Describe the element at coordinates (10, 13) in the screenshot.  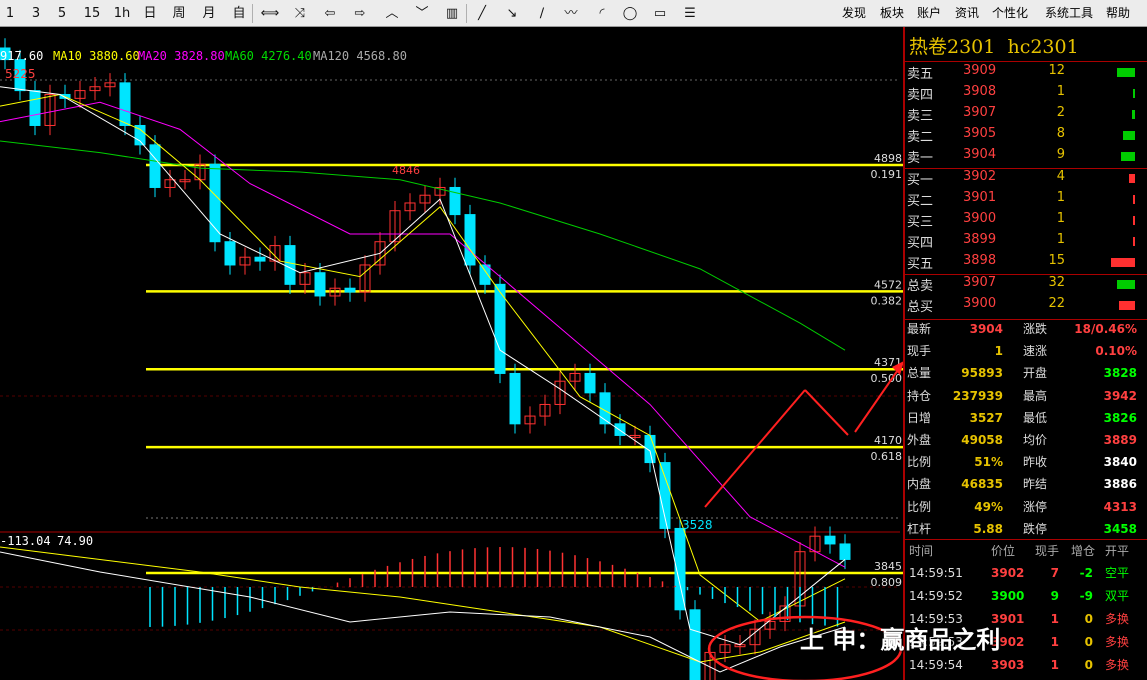
I see `period-1m: 1` at that location.